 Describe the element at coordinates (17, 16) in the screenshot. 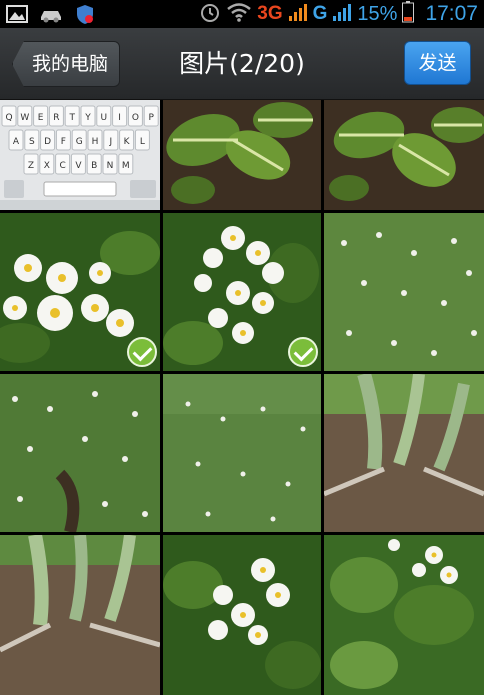

I see `gallery-icon` at that location.